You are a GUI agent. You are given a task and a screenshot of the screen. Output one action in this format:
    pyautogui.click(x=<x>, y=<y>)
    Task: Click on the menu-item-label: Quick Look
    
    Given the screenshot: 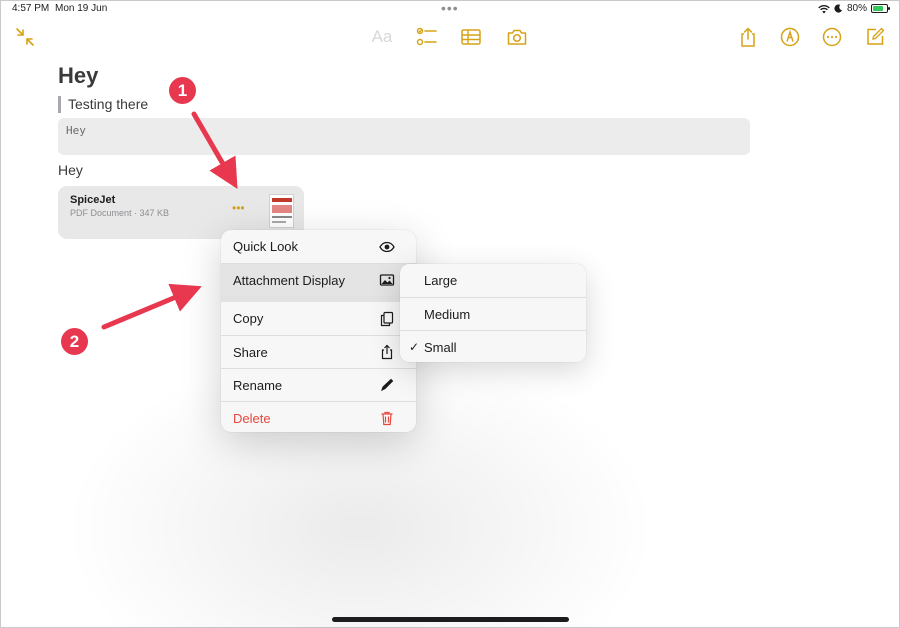 What is the action you would take?
    pyautogui.click(x=266, y=246)
    